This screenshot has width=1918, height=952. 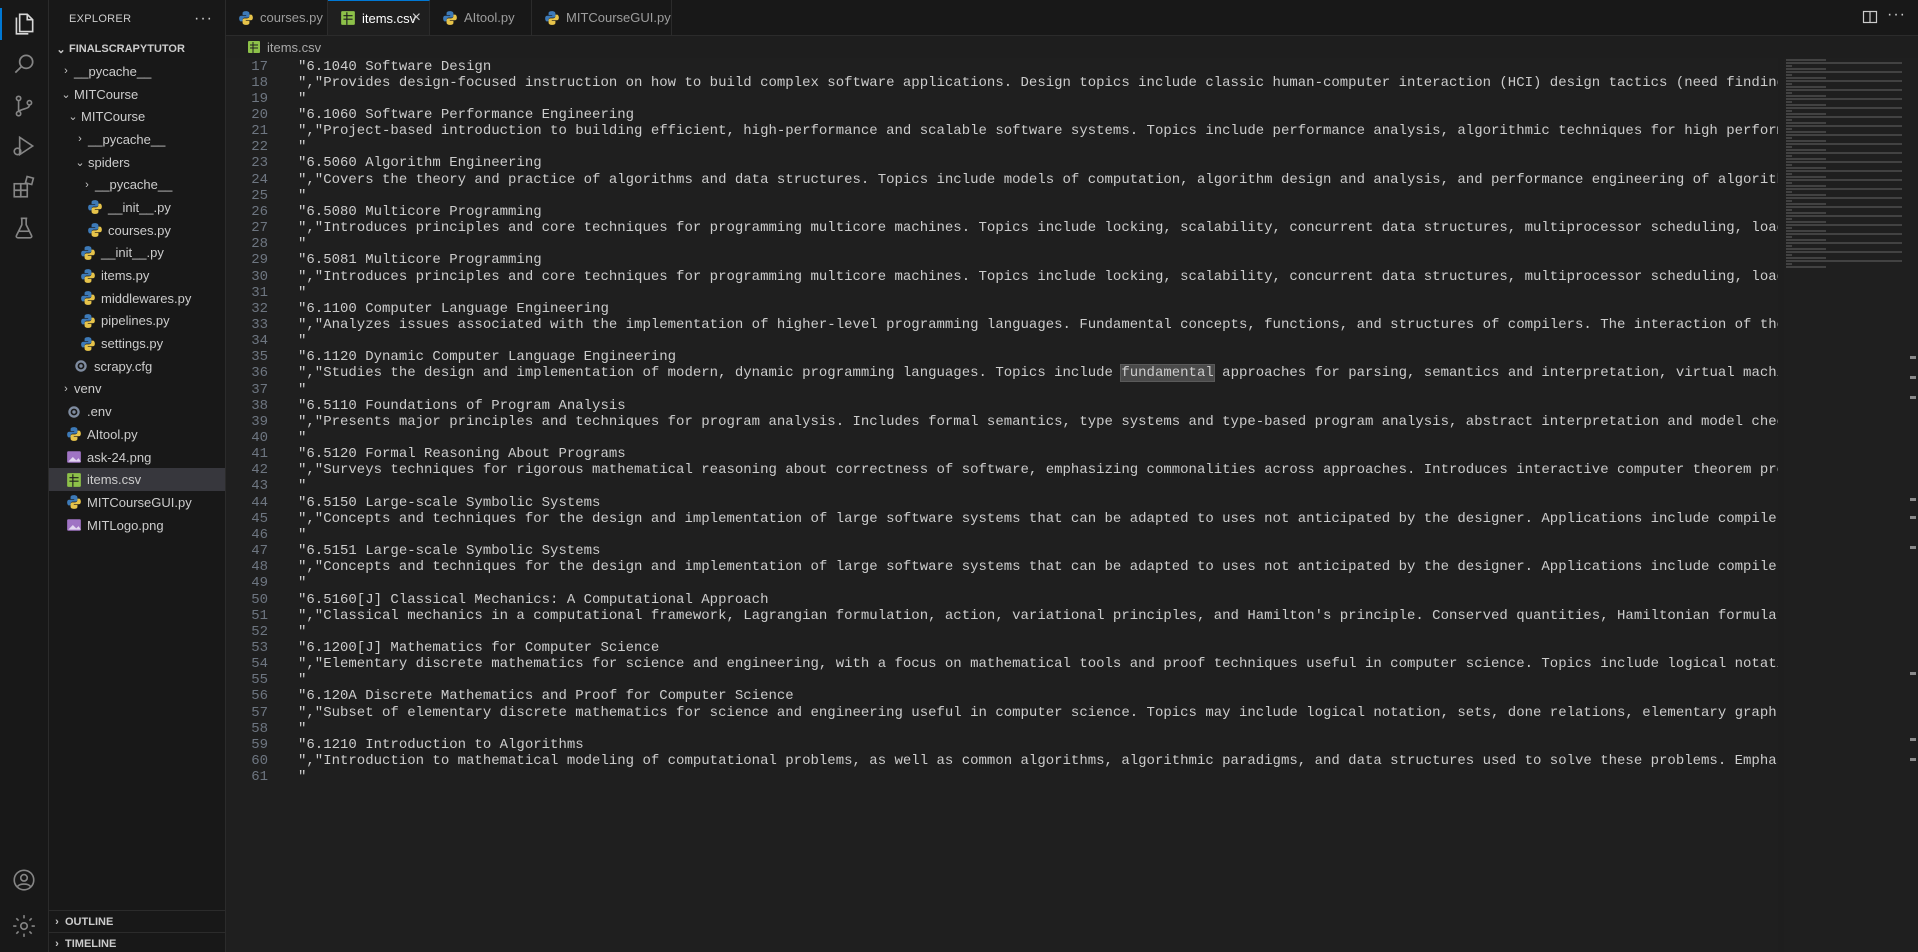 What do you see at coordinates (137, 942) in the screenshot?
I see `timeline-section: › TIMELINE` at bounding box center [137, 942].